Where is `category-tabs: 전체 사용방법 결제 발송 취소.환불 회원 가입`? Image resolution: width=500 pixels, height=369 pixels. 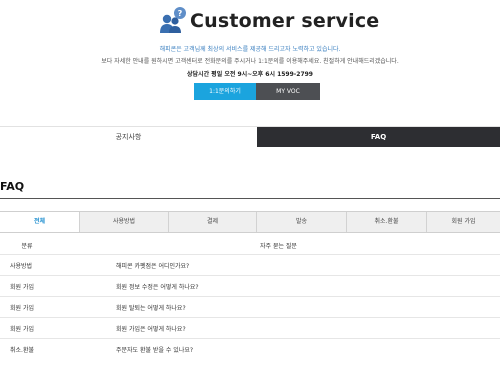 category-tabs: 전체 사용방법 결제 발송 취소.환불 회원 가입 is located at coordinates (250, 222).